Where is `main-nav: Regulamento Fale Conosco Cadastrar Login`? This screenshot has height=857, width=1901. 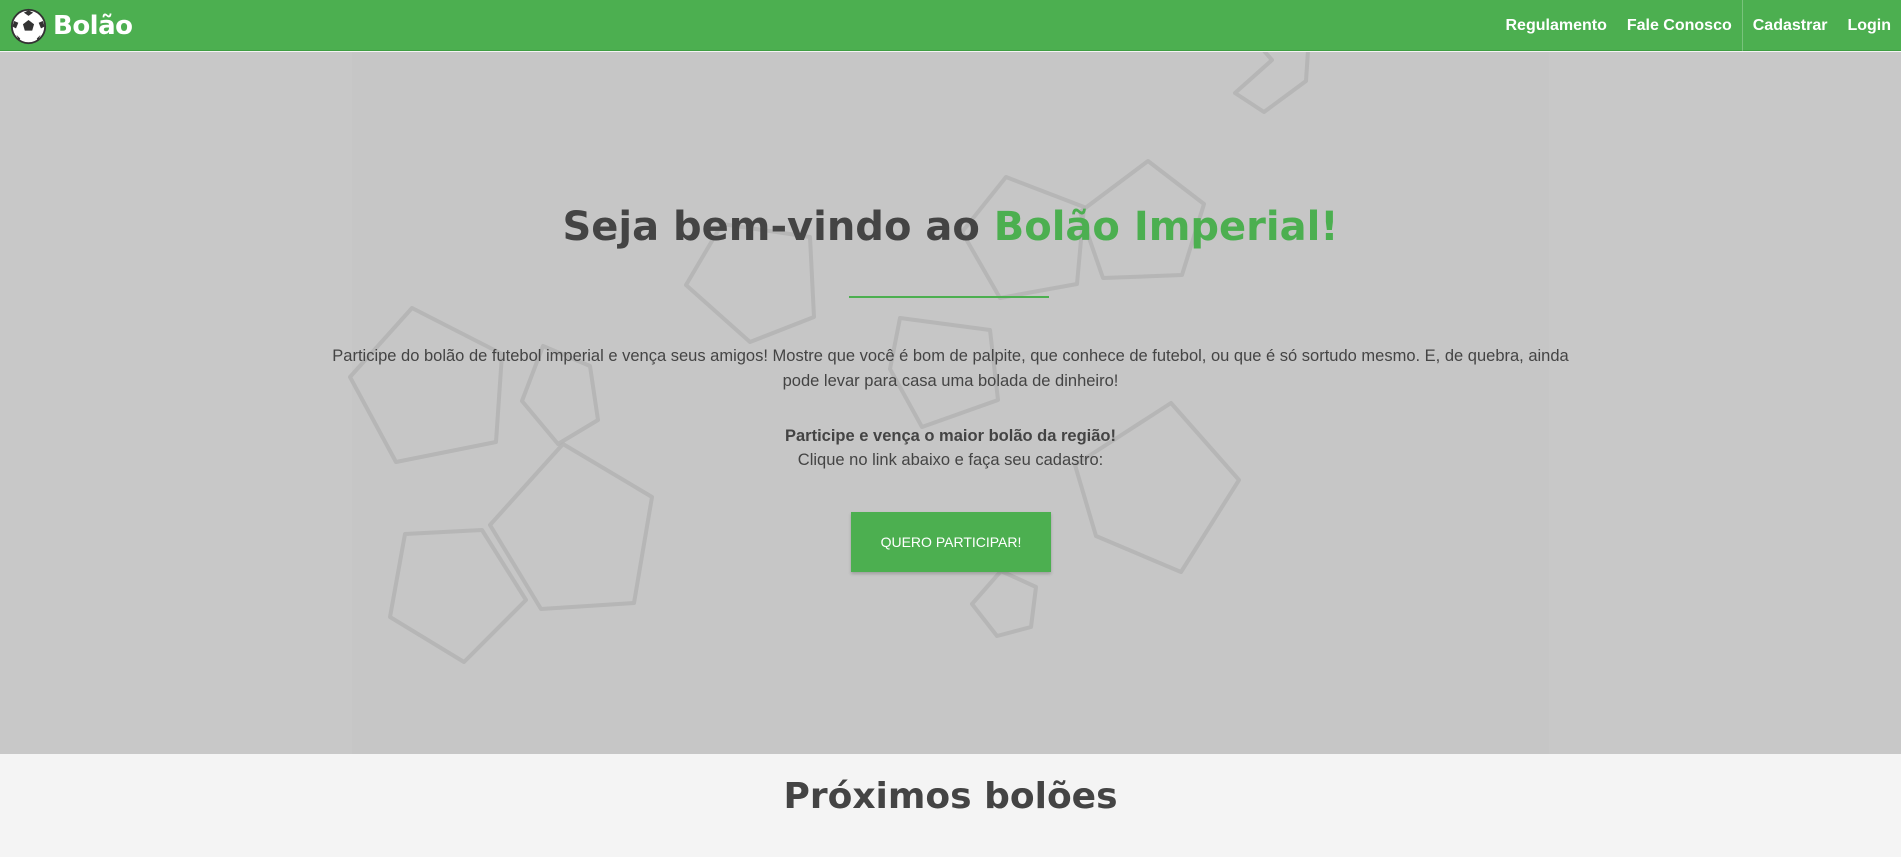 main-nav: Regulamento Fale Conosco Cadastrar Login is located at coordinates (1698, 25).